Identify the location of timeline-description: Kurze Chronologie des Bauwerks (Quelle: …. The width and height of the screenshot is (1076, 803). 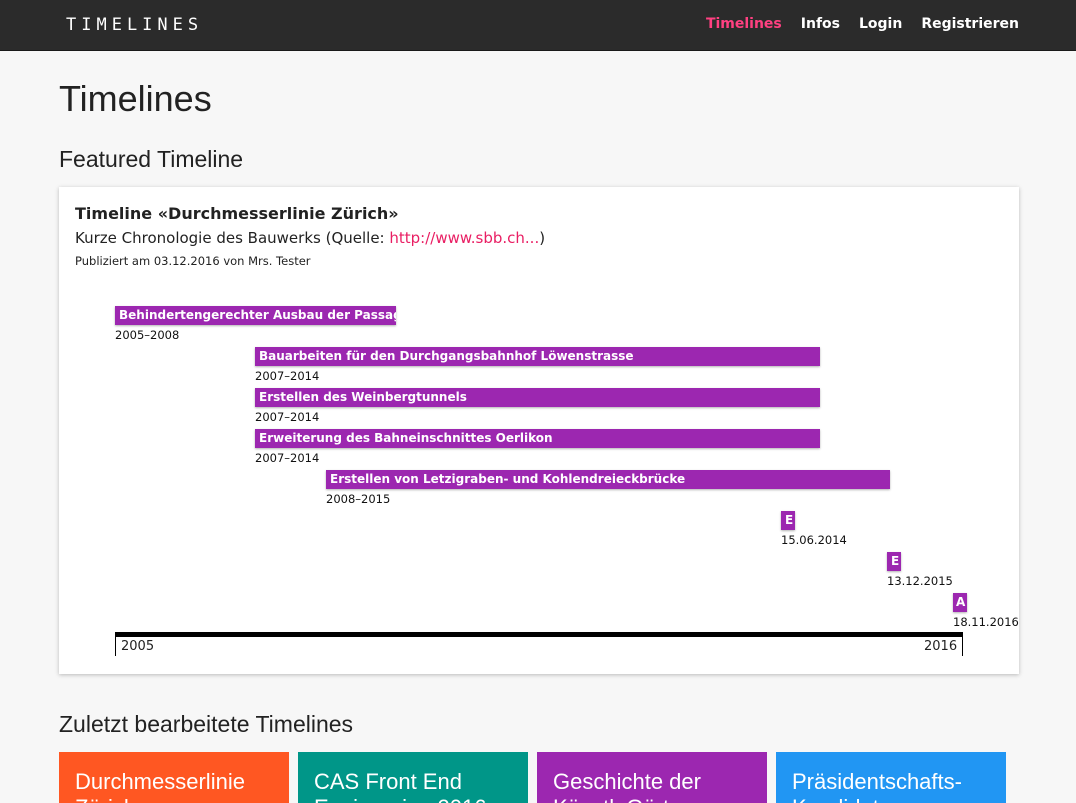
(310, 238).